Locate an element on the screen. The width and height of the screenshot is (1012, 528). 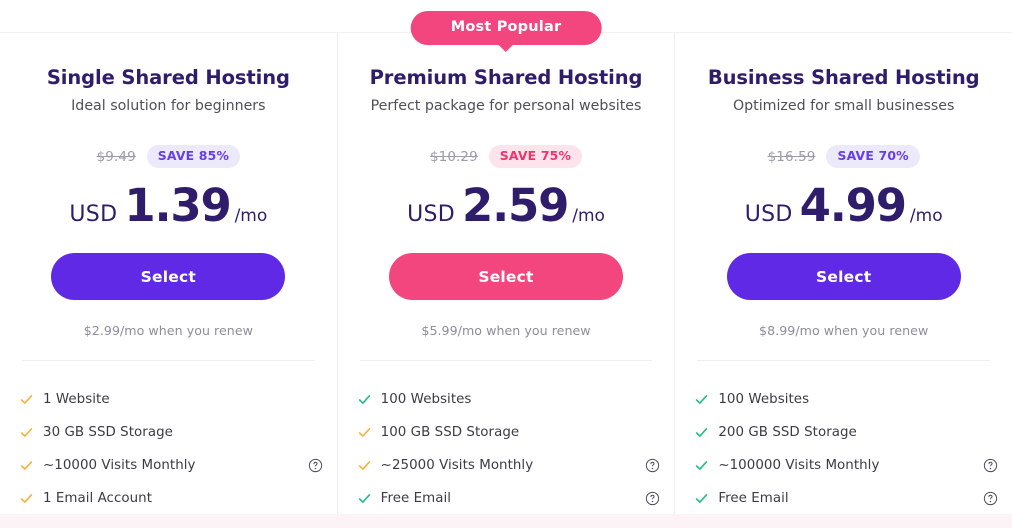
feature-item: 1 Website is located at coordinates (171, 399).